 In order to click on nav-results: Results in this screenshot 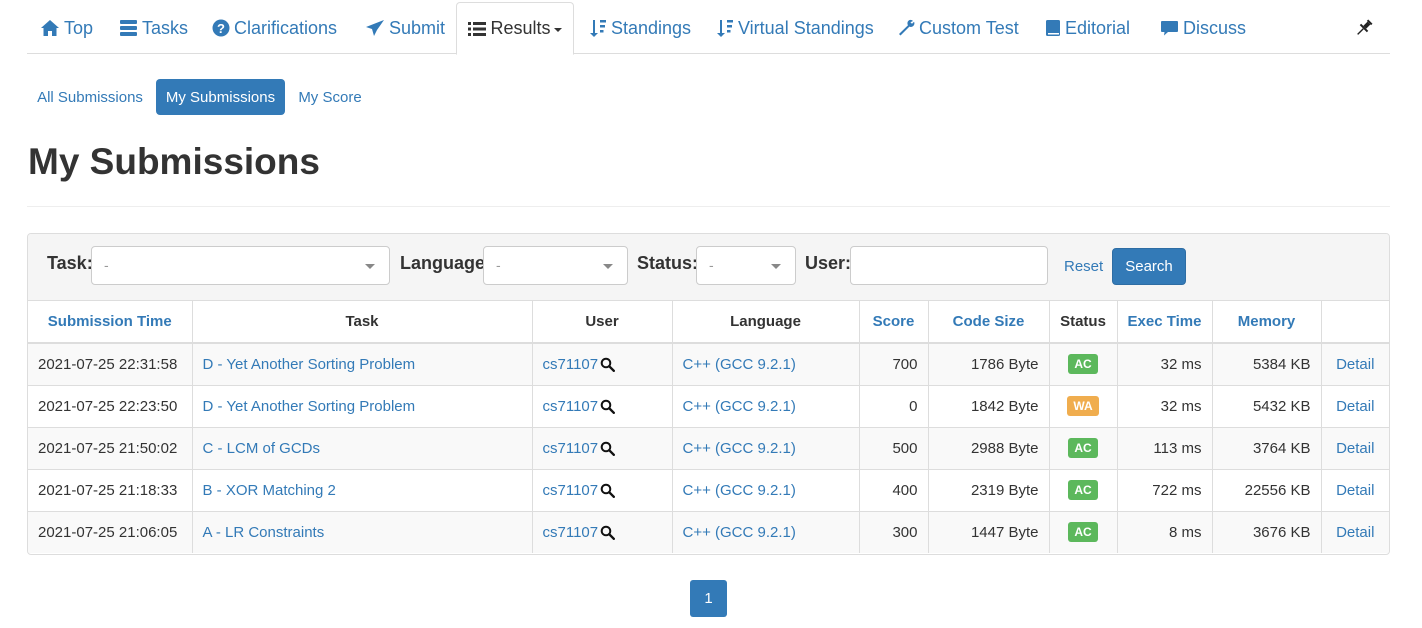, I will do `click(515, 28)`.